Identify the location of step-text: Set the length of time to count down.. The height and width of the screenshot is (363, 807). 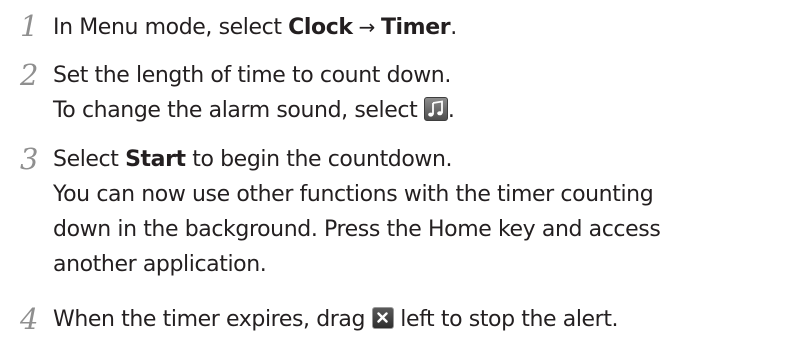
(252, 75).